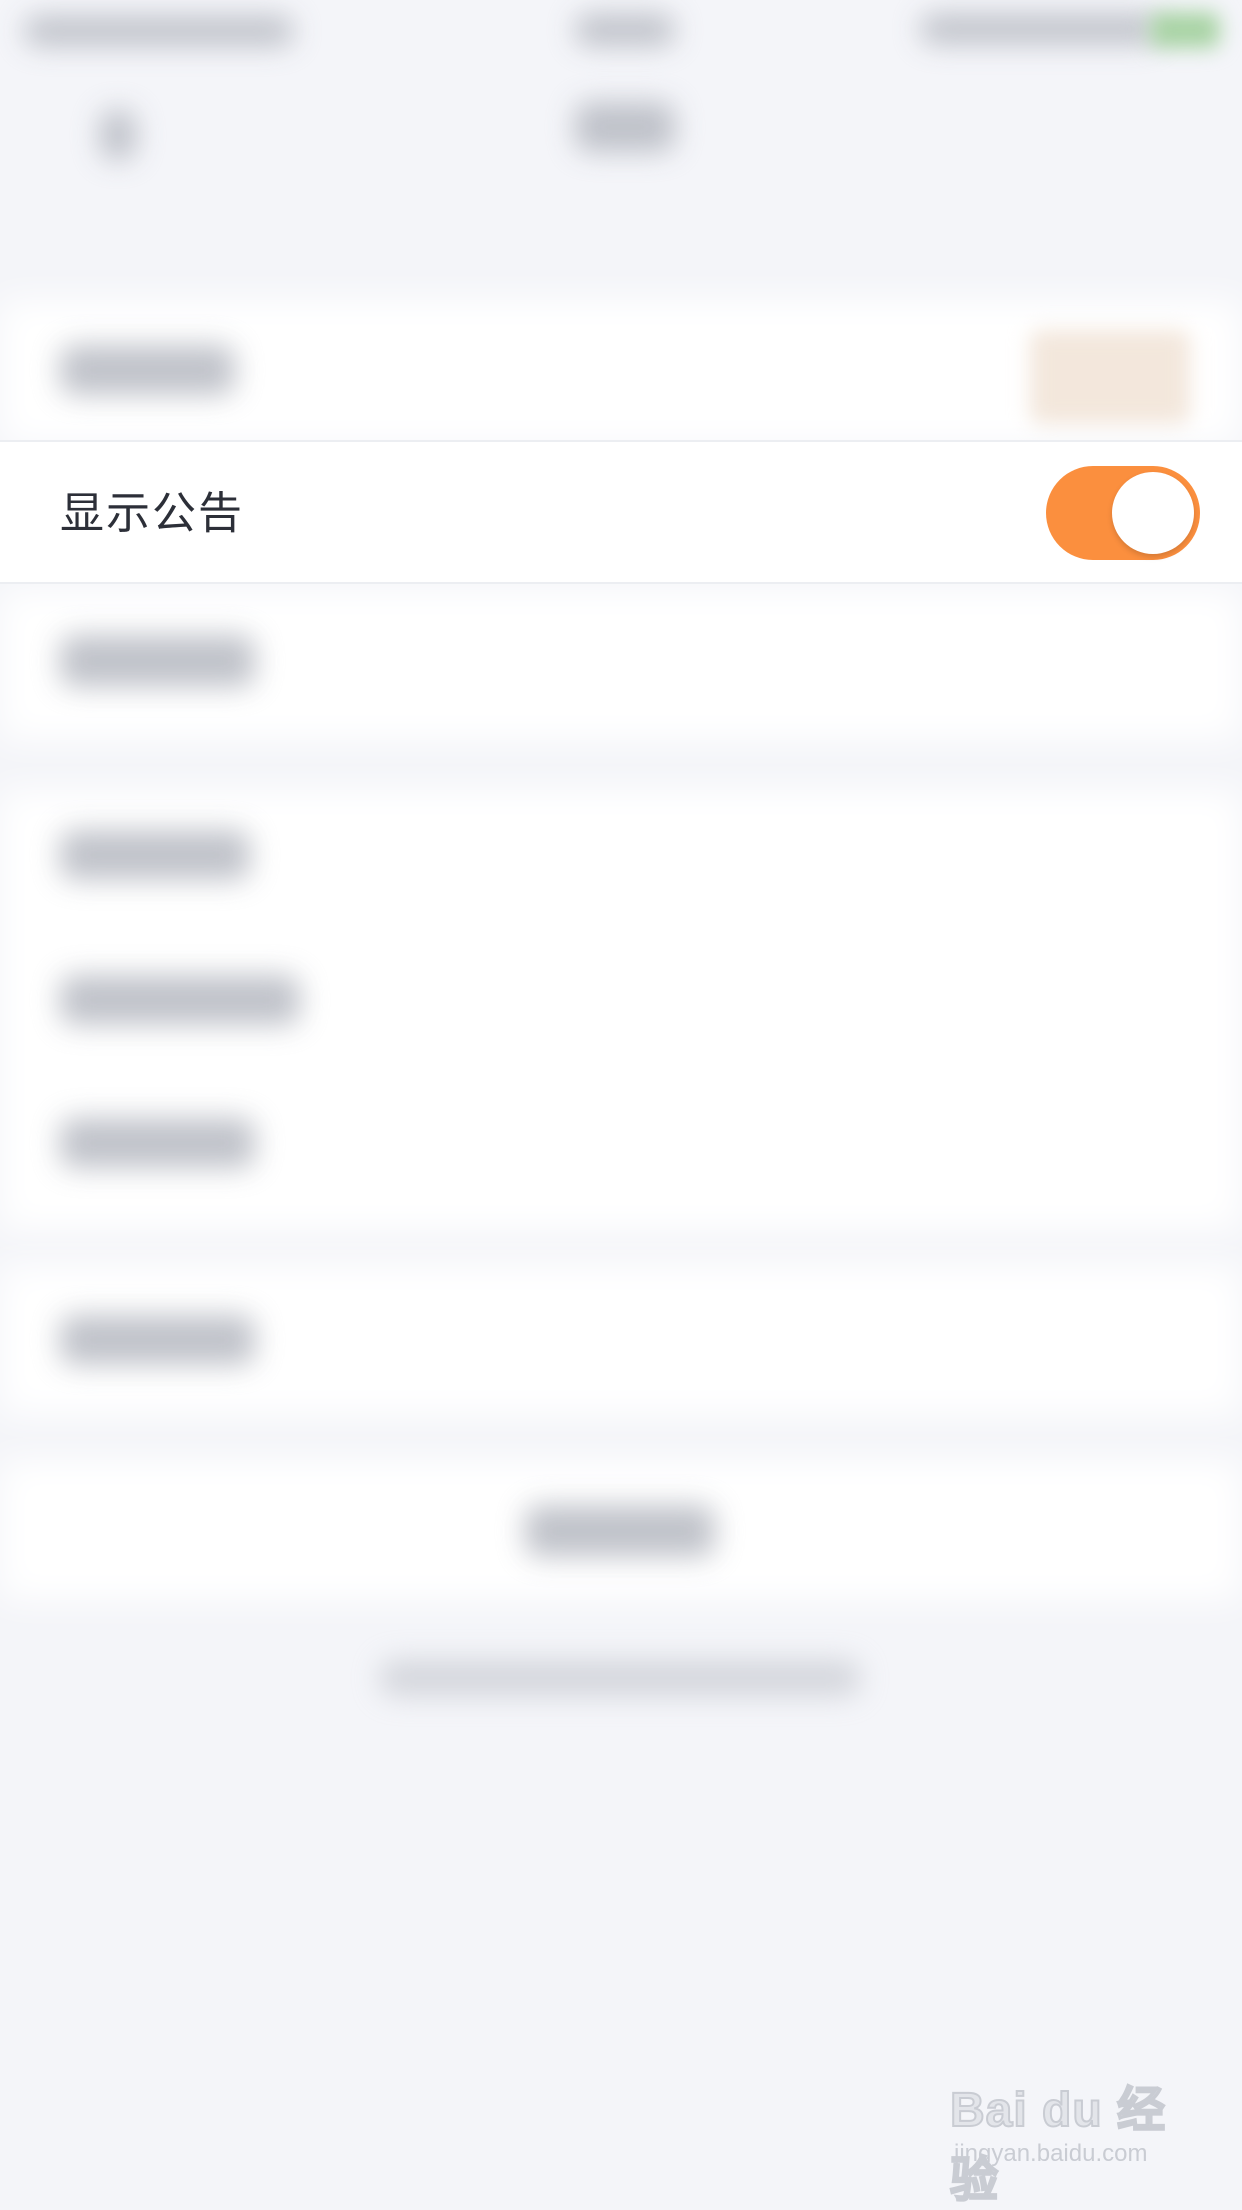 This screenshot has height=2210, width=1242. What do you see at coordinates (620, 1678) in the screenshot?
I see `footer-text-blur` at bounding box center [620, 1678].